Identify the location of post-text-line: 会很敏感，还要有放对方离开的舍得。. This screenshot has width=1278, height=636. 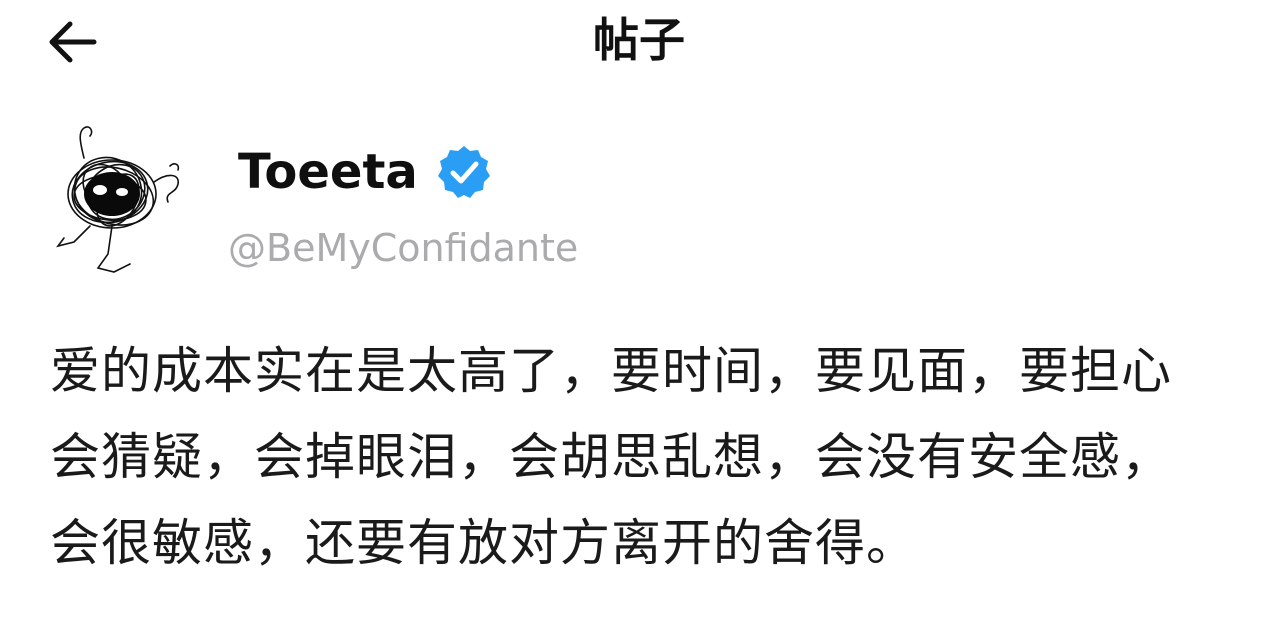
(483, 543).